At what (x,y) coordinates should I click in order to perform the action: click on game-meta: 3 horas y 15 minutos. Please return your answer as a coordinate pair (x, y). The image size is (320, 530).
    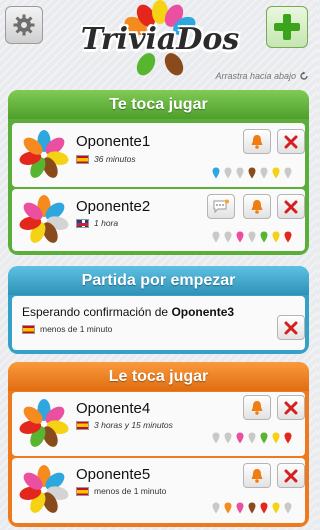
    Looking at the image, I should click on (124, 425).